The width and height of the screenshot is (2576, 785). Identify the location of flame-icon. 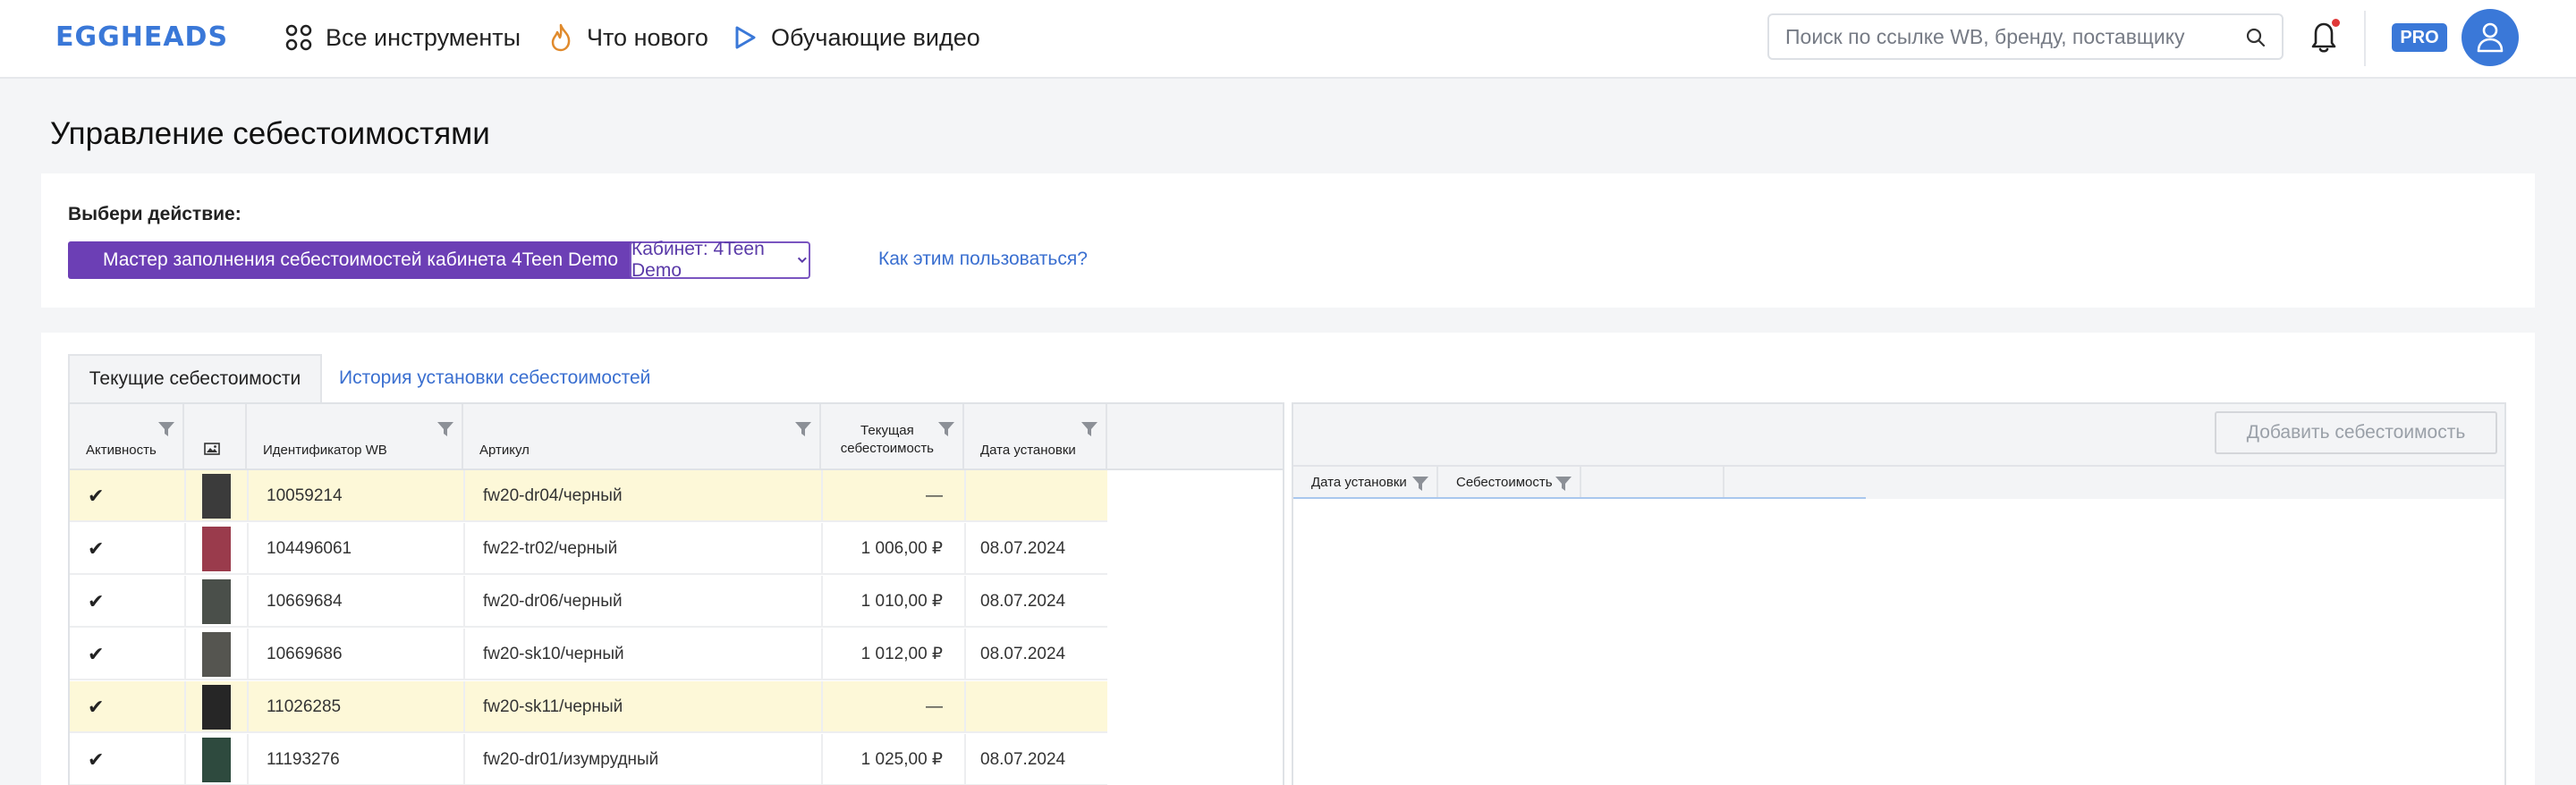
(561, 37).